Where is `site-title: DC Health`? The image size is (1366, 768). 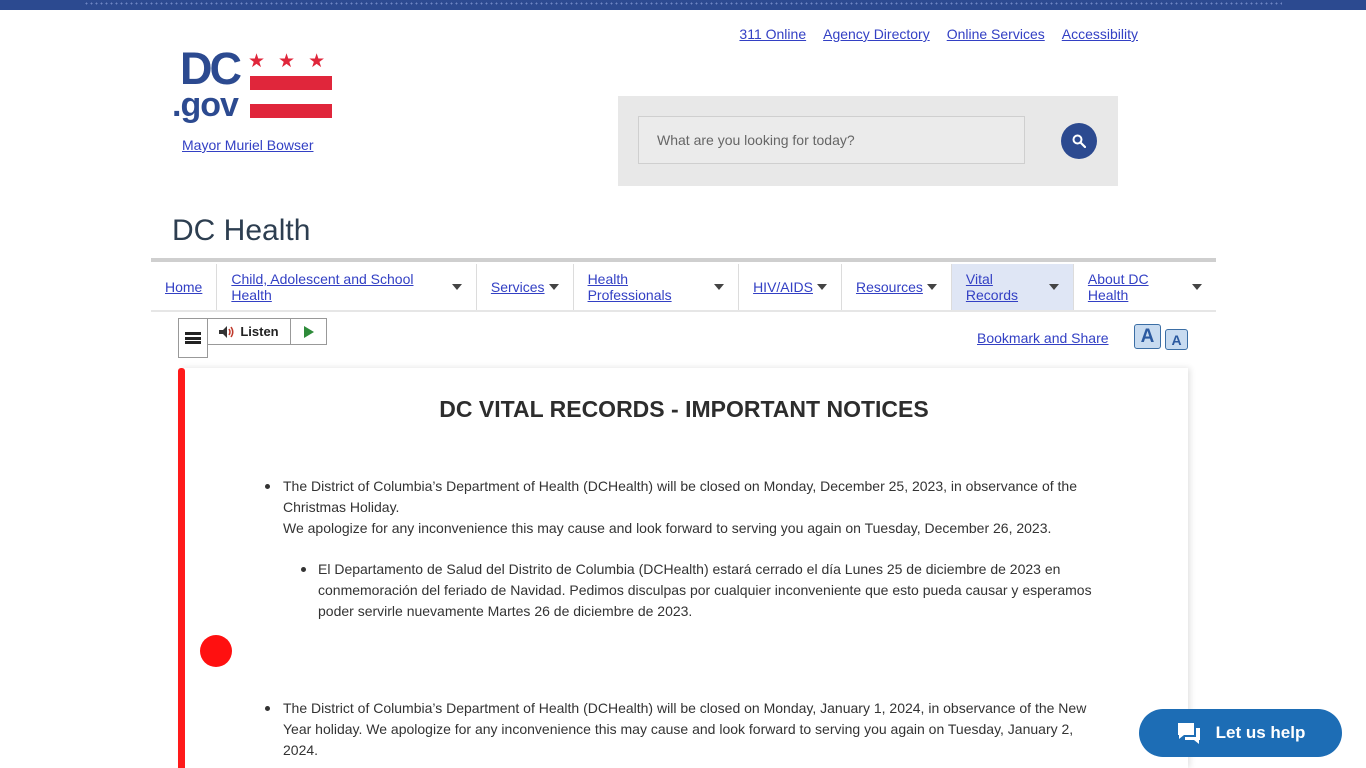 site-title: DC Health is located at coordinates (241, 230).